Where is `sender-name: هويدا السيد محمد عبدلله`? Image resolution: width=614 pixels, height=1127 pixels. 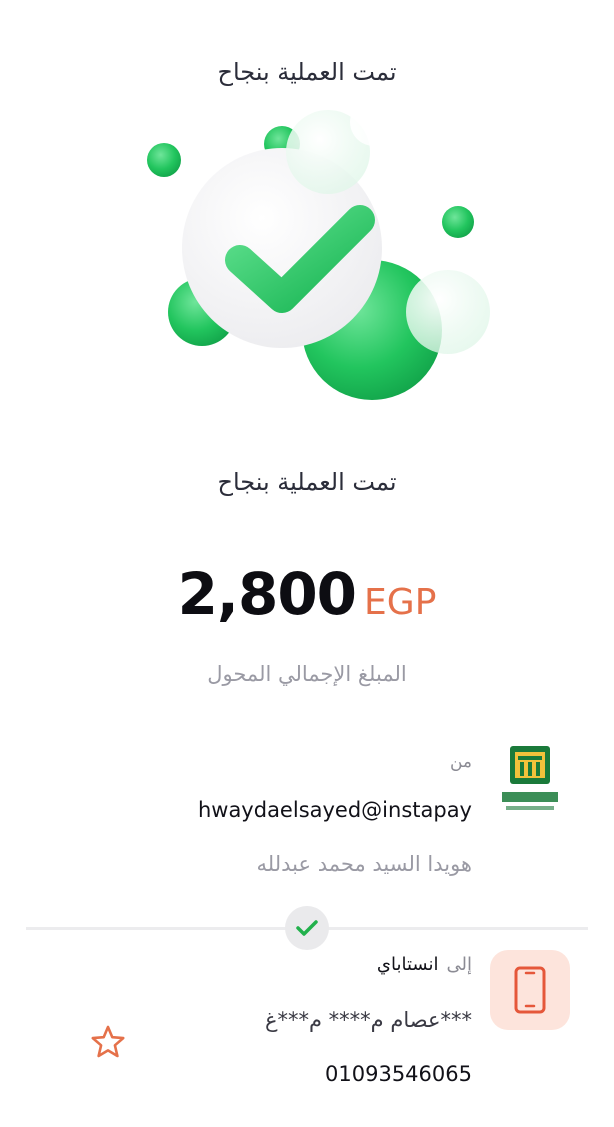
sender-name: هويدا السيد محمد عبدلله is located at coordinates (364, 864).